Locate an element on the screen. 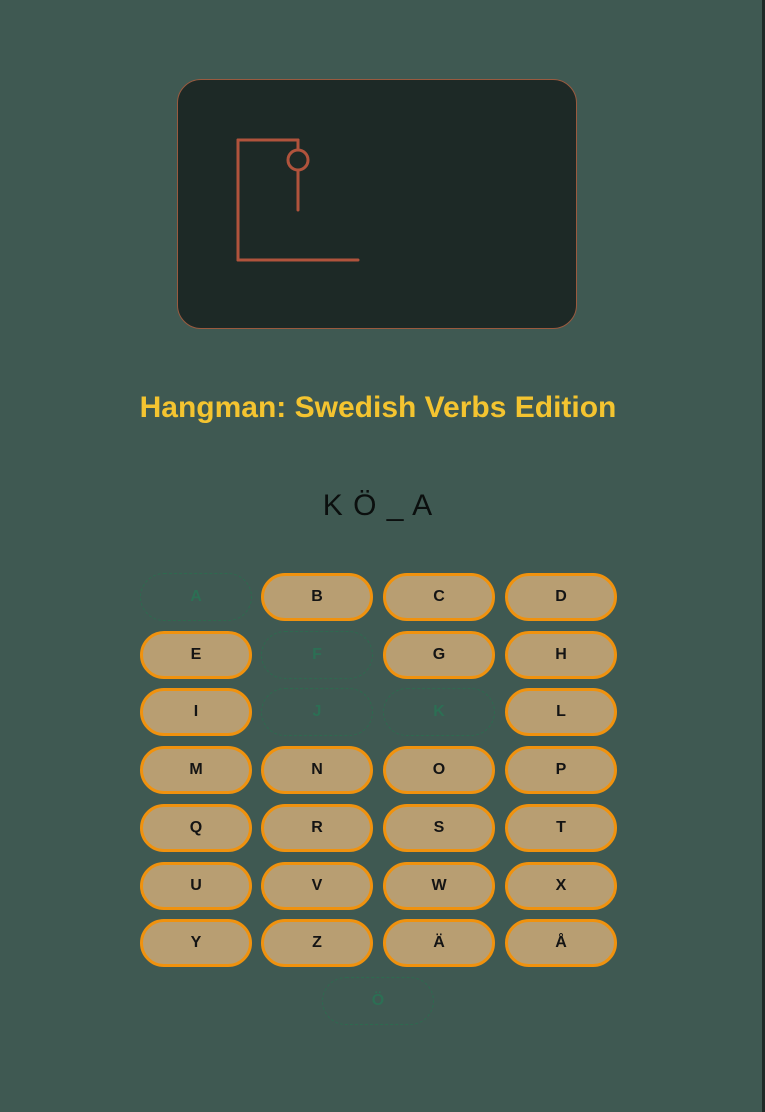  letter-key-X: X is located at coordinates (561, 886).